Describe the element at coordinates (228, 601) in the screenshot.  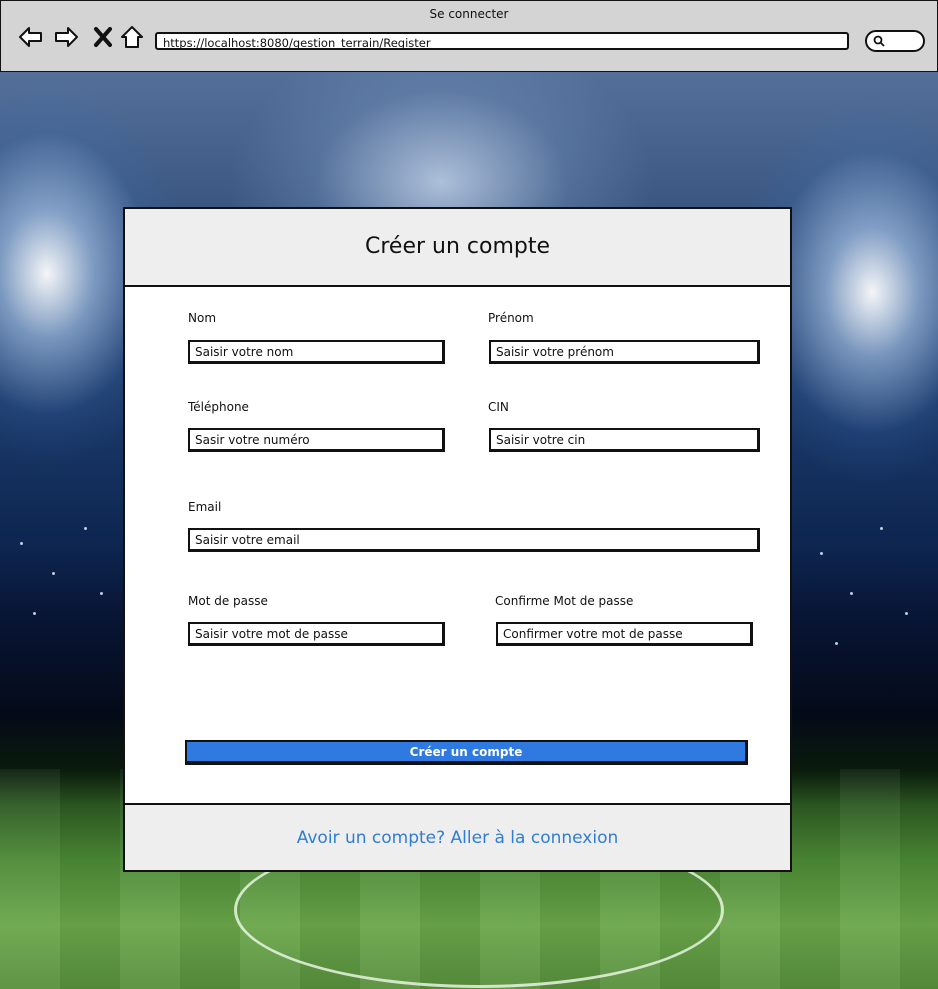
I see `password-label: Mot de passe` at that location.